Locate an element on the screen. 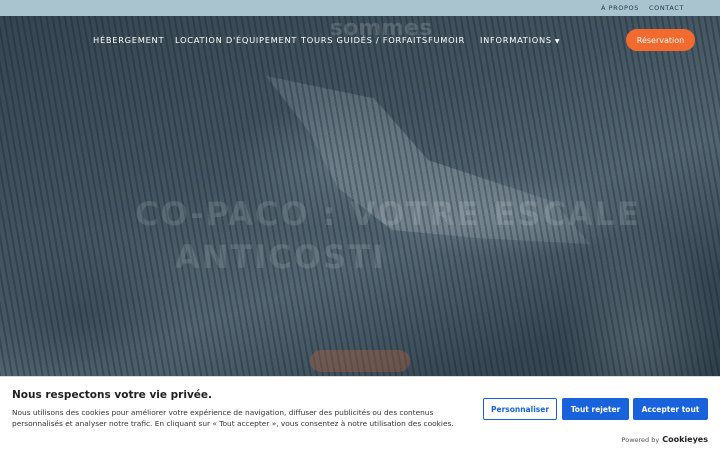 This screenshot has height=450, width=720. nav-item-informations: INFORMATIONS ▼ is located at coordinates (520, 40).